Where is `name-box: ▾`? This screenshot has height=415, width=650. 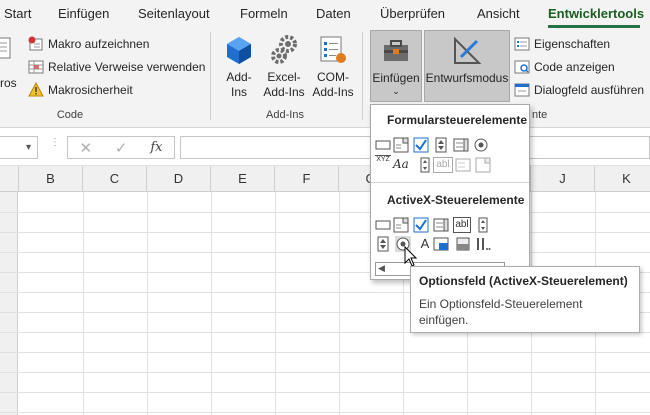
name-box: ▾ is located at coordinates (19, 147).